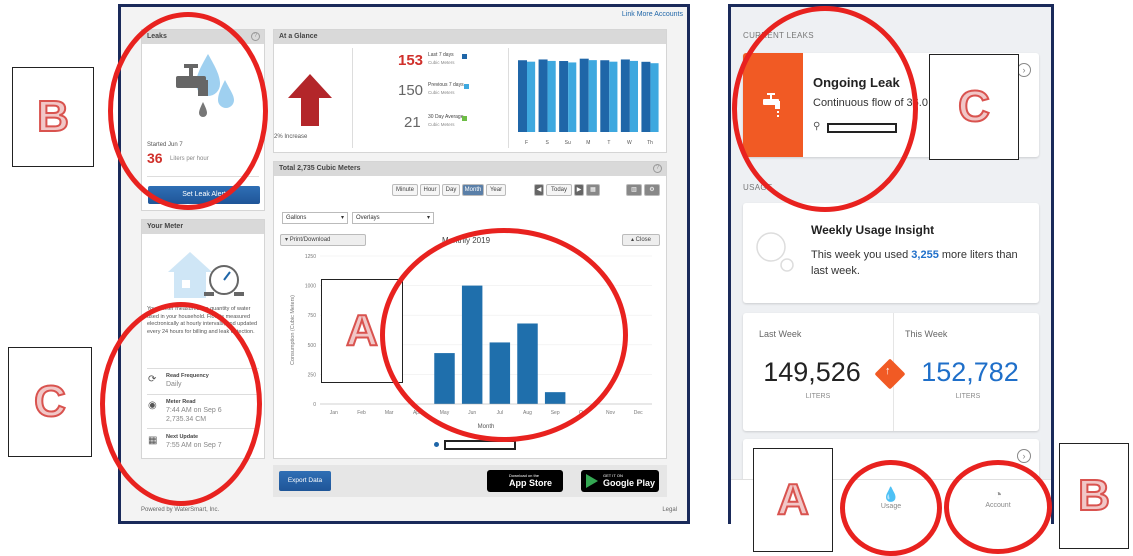  I want to click on last-week-value: 149,526, so click(812, 372).